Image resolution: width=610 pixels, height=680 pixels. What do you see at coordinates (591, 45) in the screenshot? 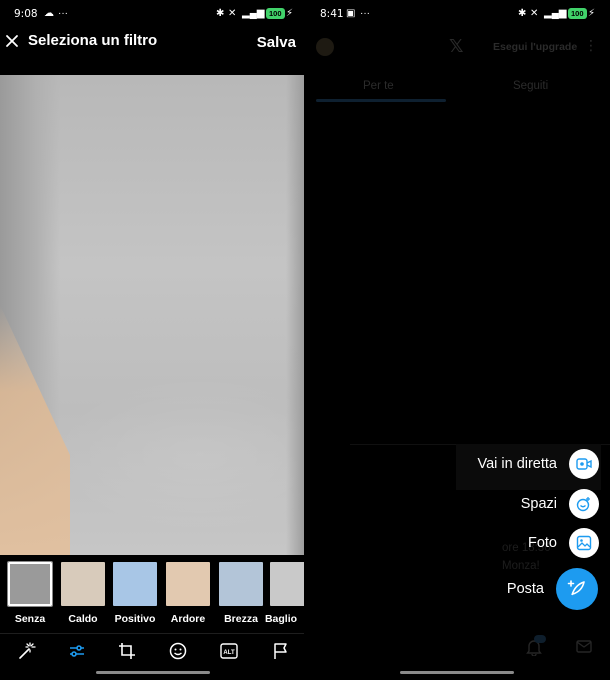
I see `overflow-menu-icon: ⋮` at bounding box center [591, 45].